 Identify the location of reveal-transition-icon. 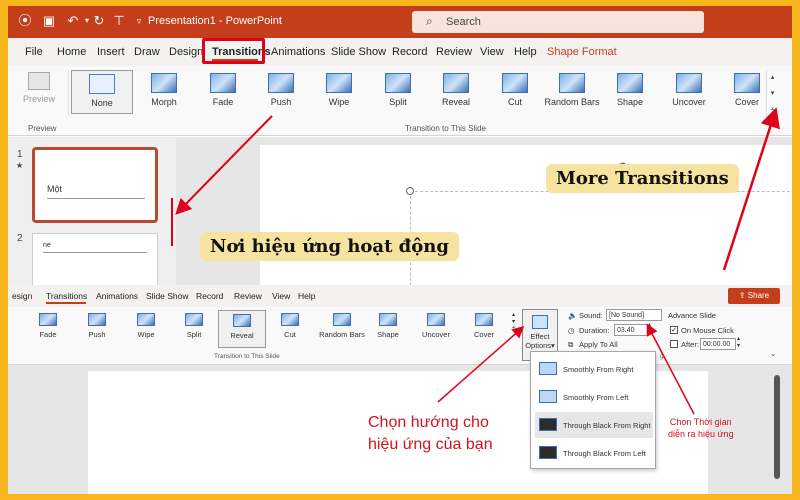
(456, 83).